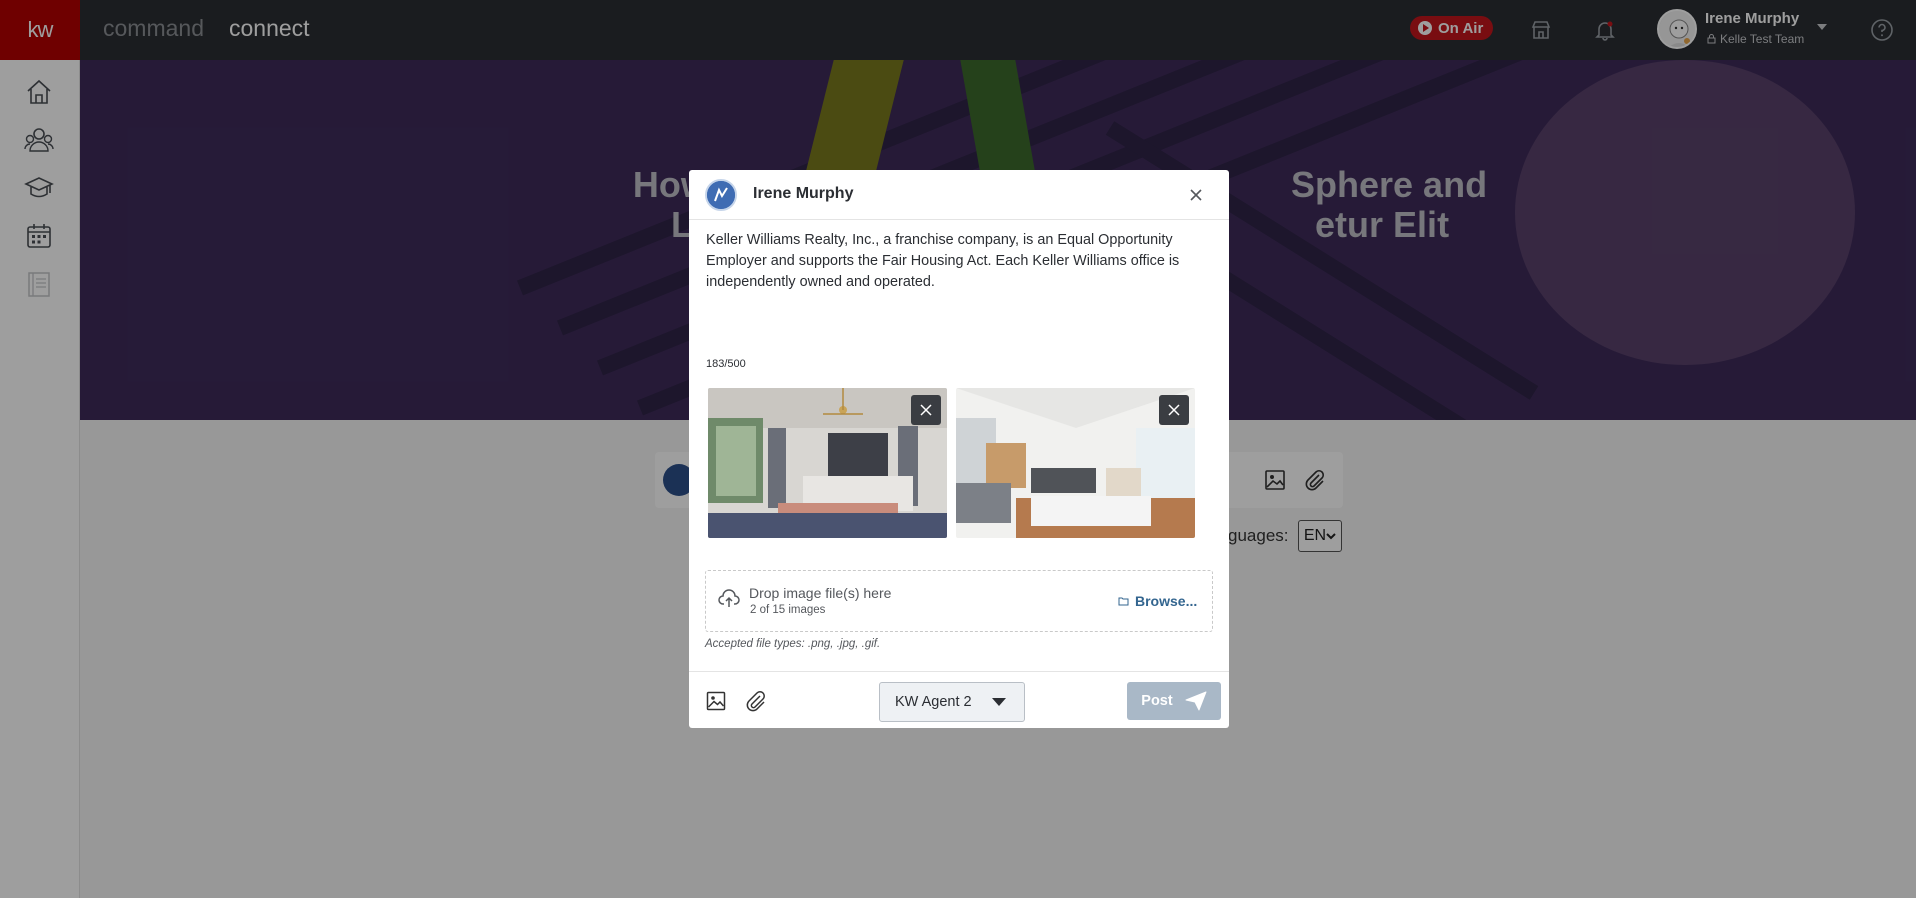 This screenshot has height=898, width=1916. What do you see at coordinates (820, 593) in the screenshot?
I see `dropzone-title: Drop image file(s) here` at bounding box center [820, 593].